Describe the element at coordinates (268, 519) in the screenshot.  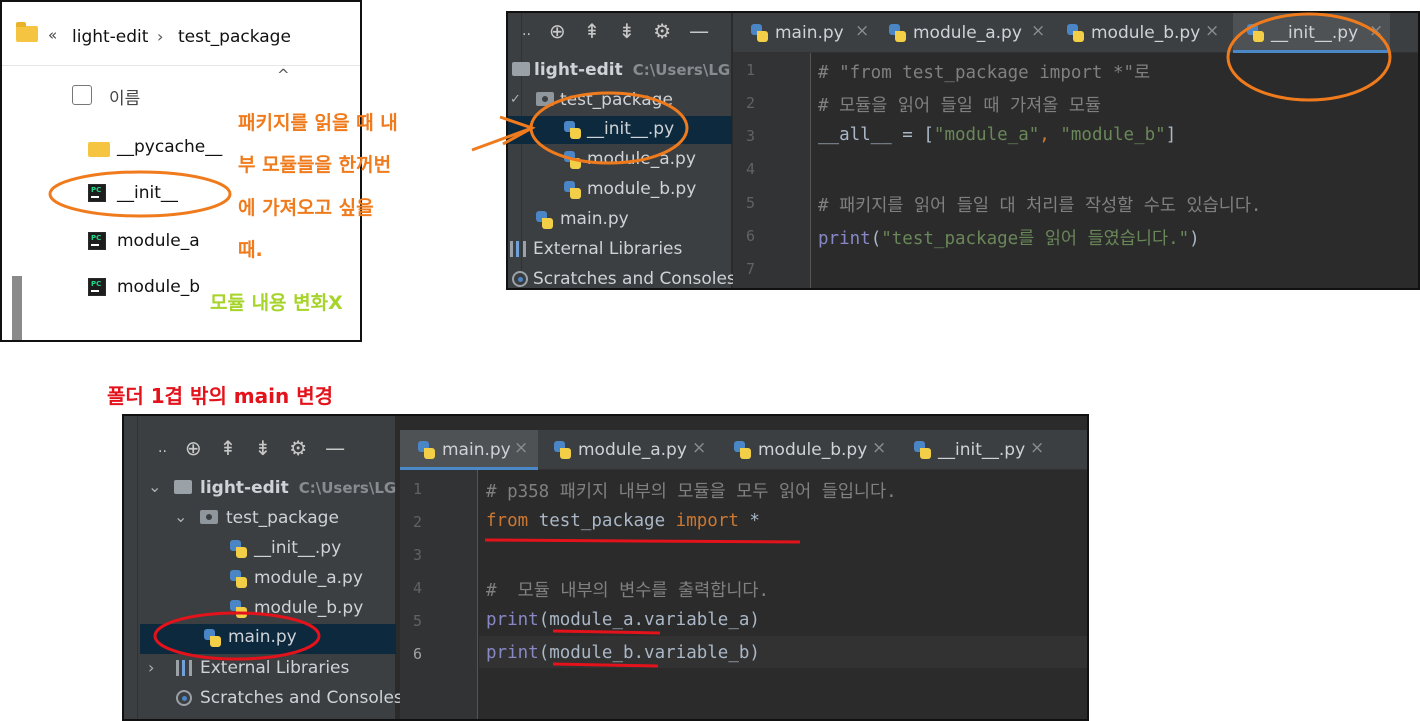
I see `tree-item-test-package: ⌄ test_package` at that location.